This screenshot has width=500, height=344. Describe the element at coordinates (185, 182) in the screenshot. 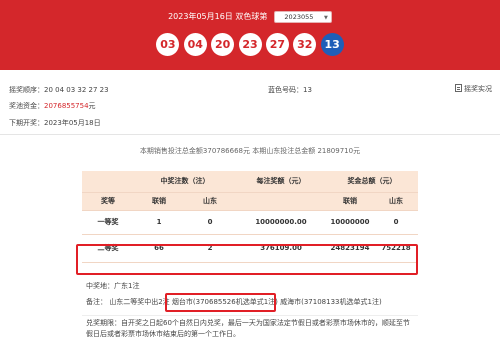

I see `header-count: 中奖注数（注）` at that location.